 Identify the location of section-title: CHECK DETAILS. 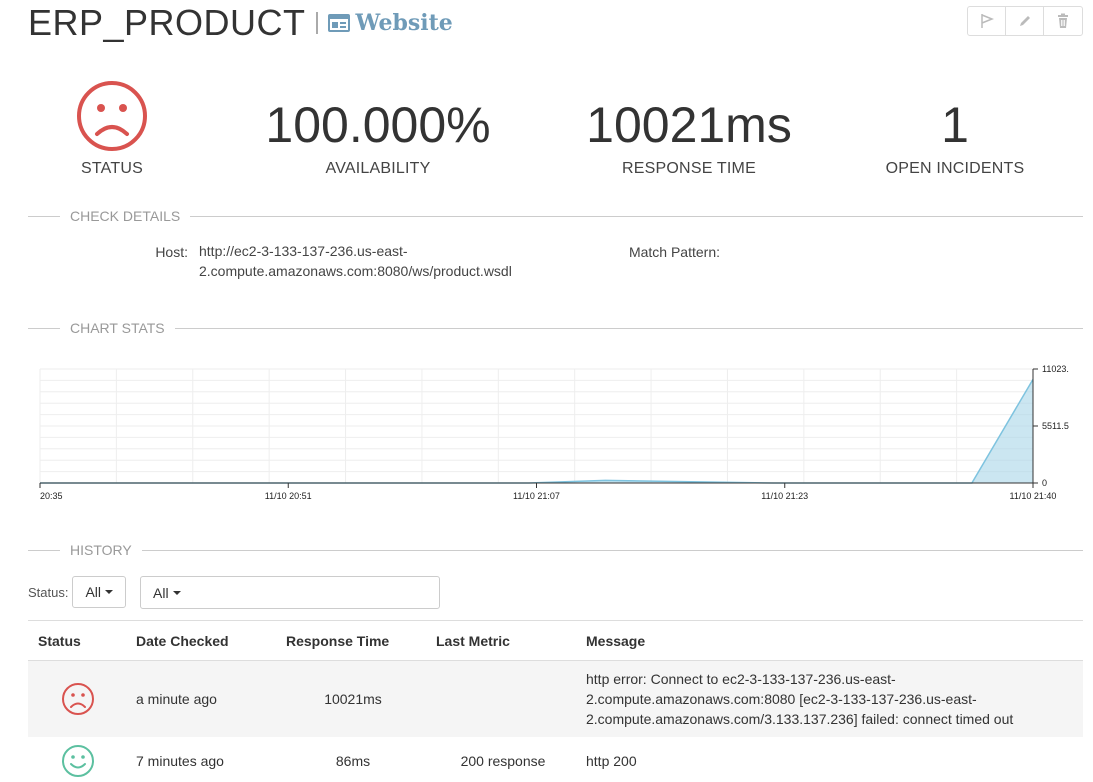
(125, 216).